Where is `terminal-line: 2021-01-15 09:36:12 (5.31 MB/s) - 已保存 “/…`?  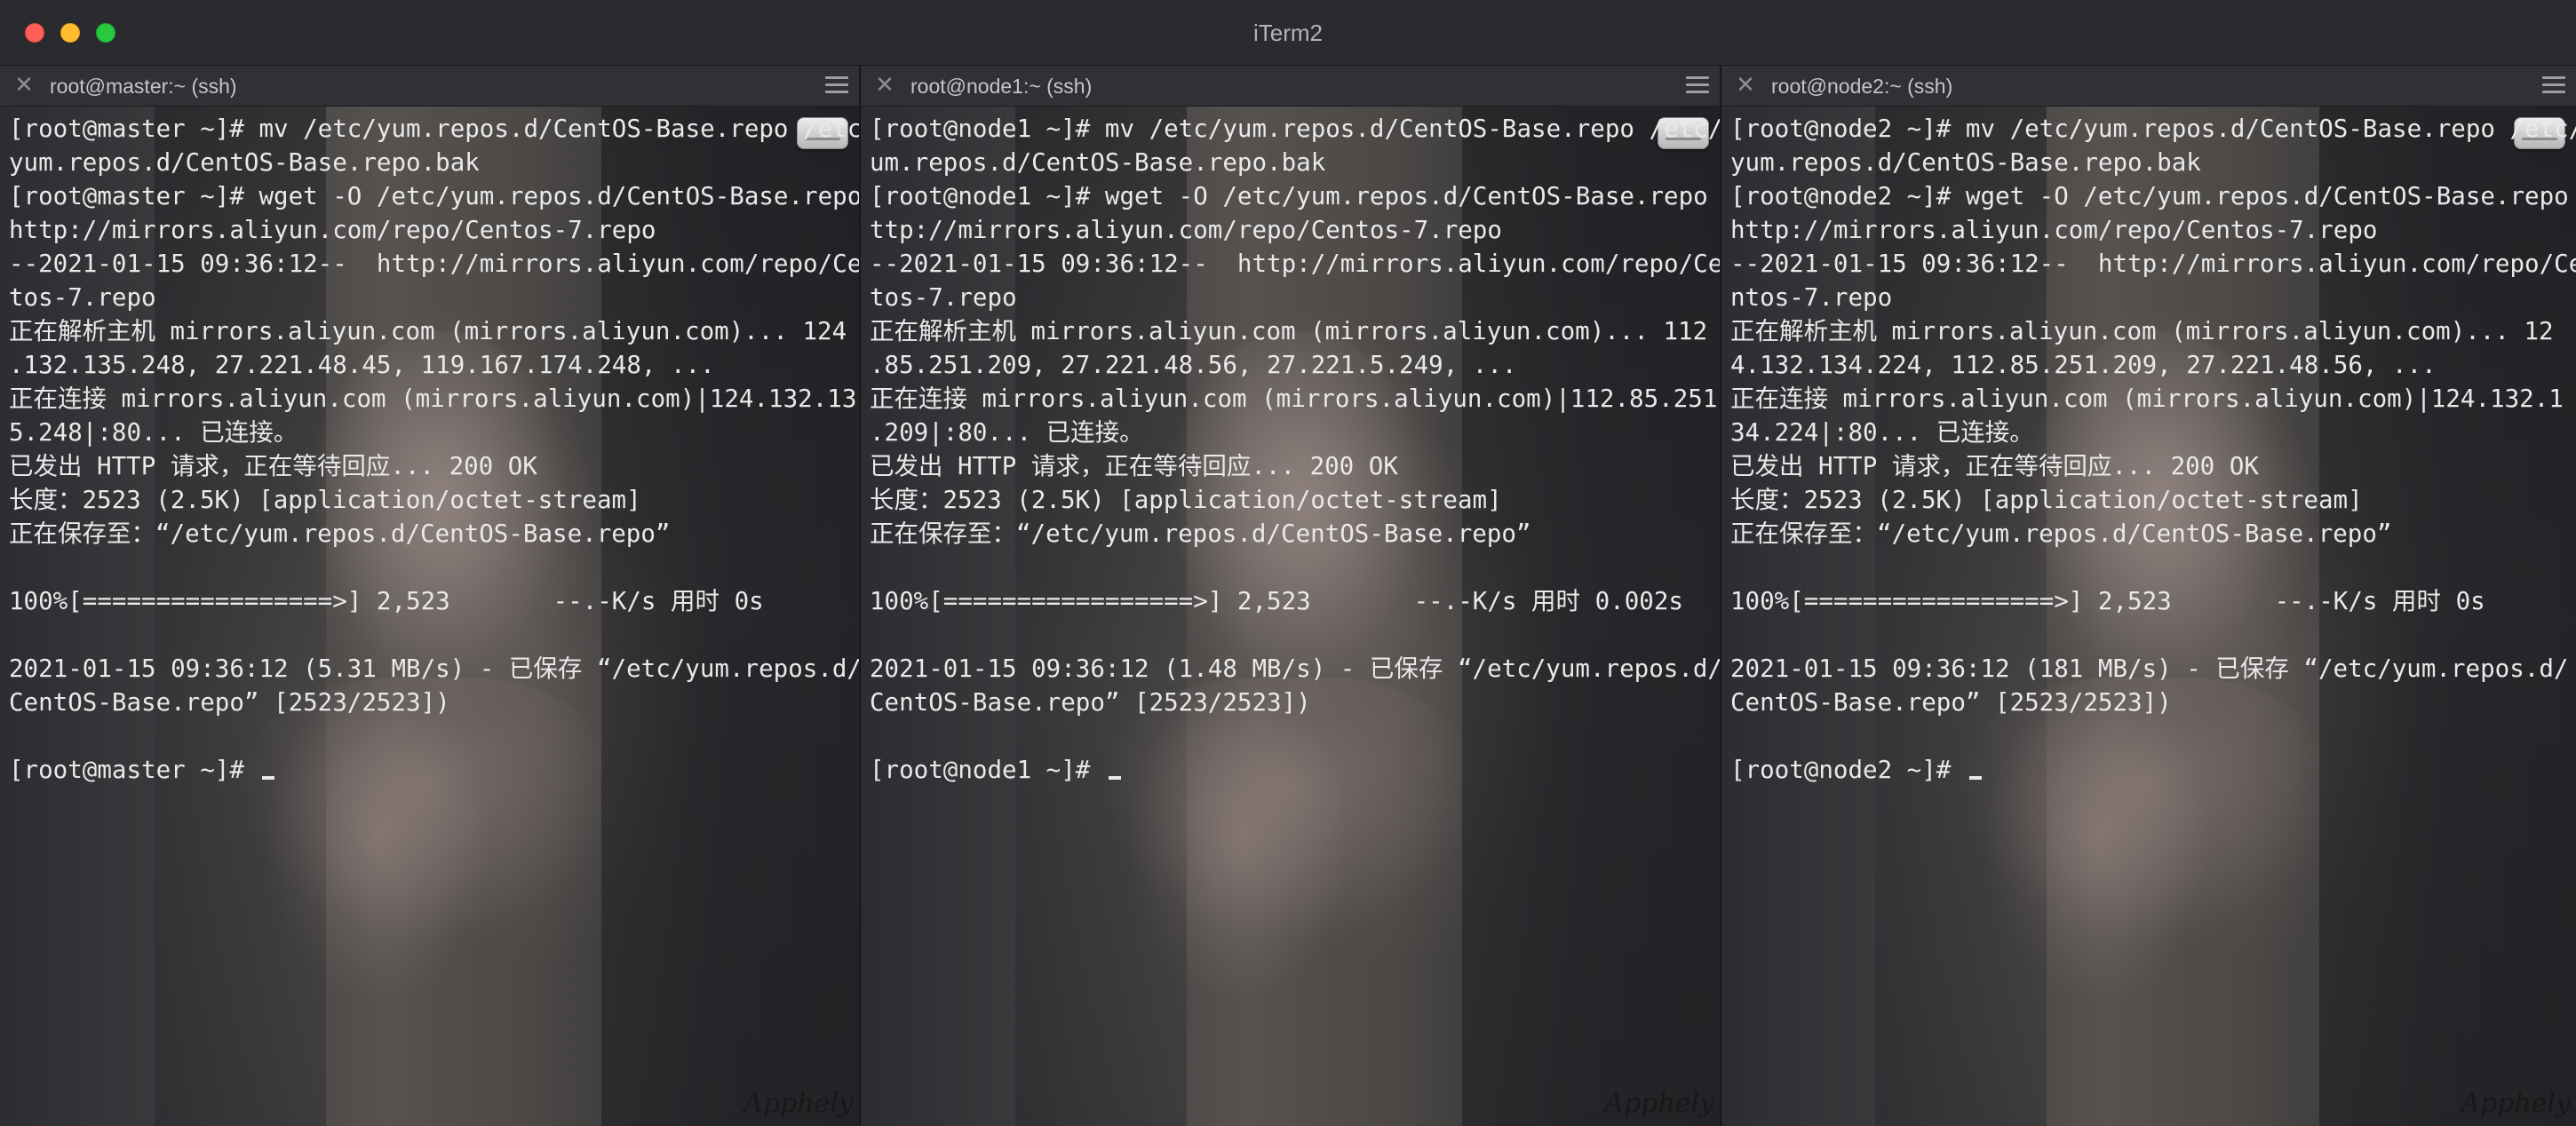 terminal-line: 2021-01-15 09:36:12 (5.31 MB/s) - 已保存 “/… is located at coordinates (434, 668).